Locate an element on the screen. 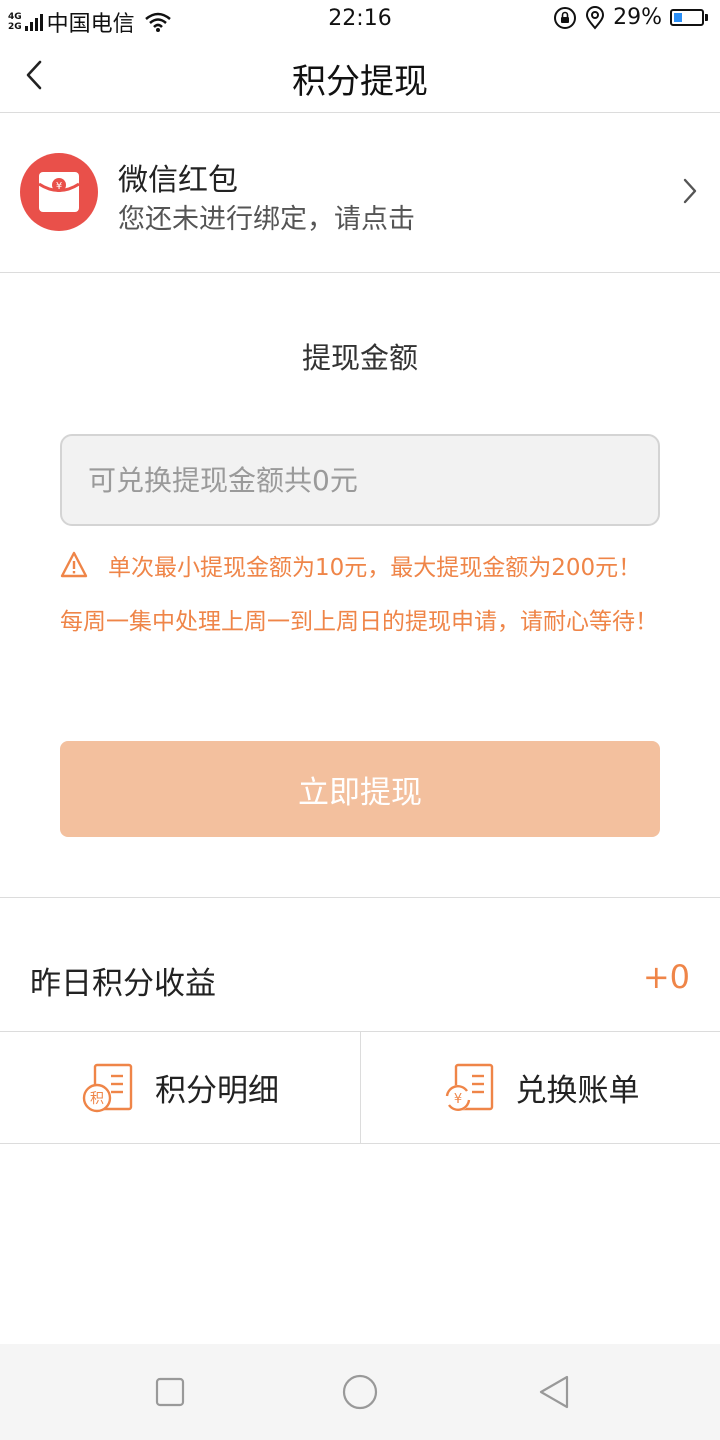 This screenshot has height=1440, width=720. recent-apps-button is located at coordinates (170, 1392).